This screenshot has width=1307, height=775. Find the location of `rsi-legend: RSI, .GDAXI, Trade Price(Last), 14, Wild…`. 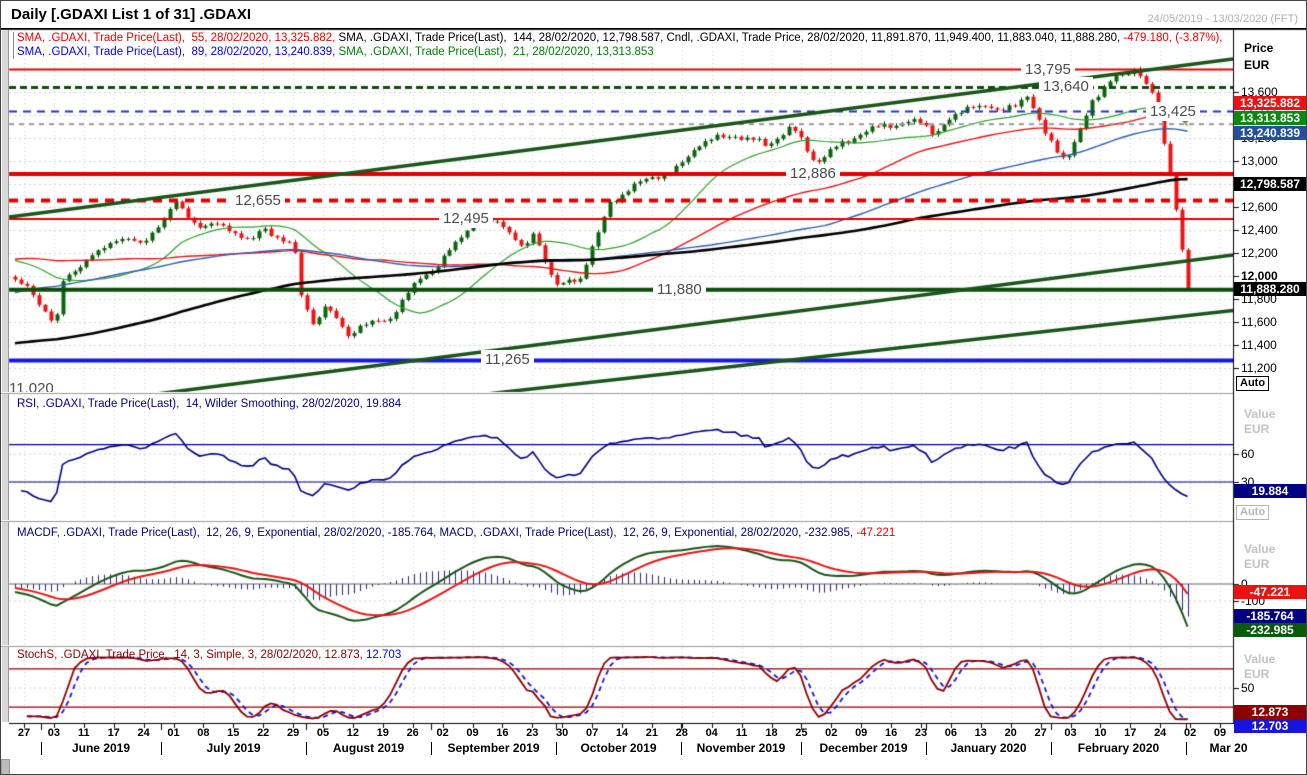

rsi-legend: RSI, .GDAXI, Trade Price(Last), 14, Wild… is located at coordinates (209, 404).